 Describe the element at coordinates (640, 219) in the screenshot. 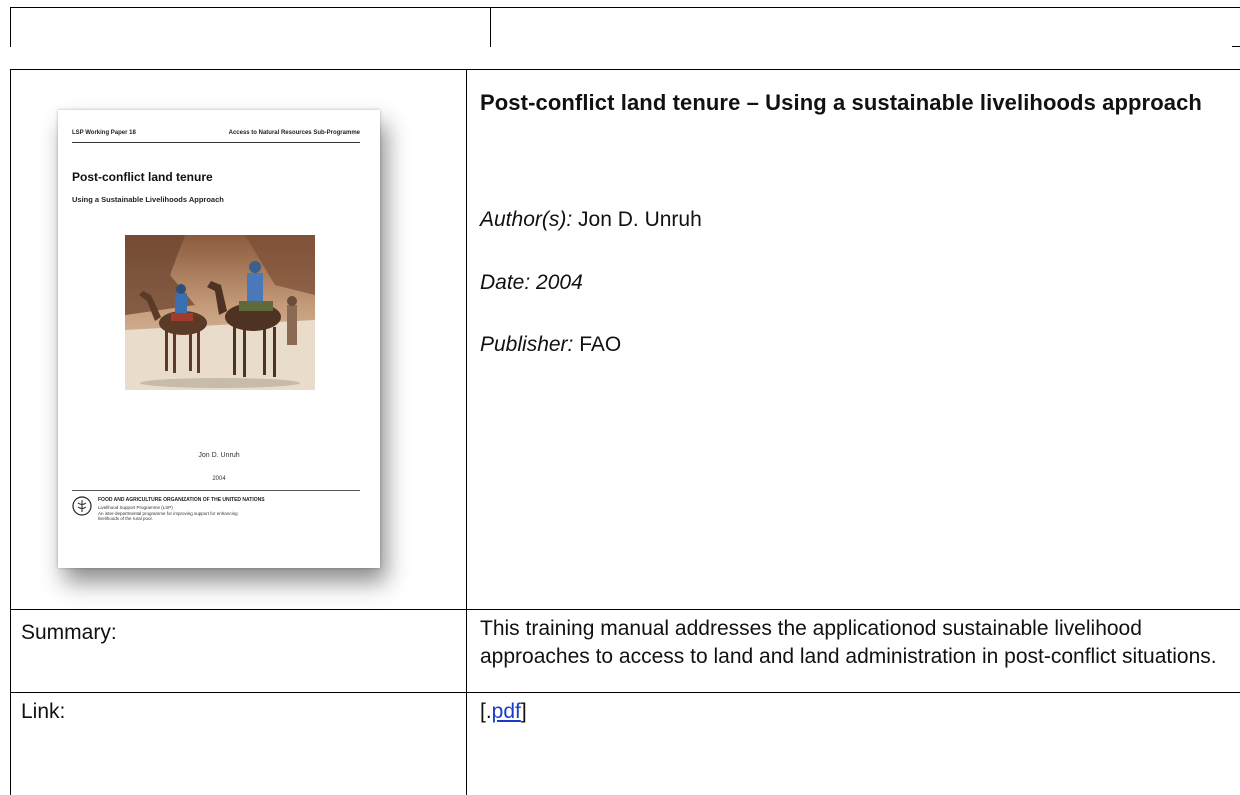

I see `author-value: Jon D. Unruh` at that location.